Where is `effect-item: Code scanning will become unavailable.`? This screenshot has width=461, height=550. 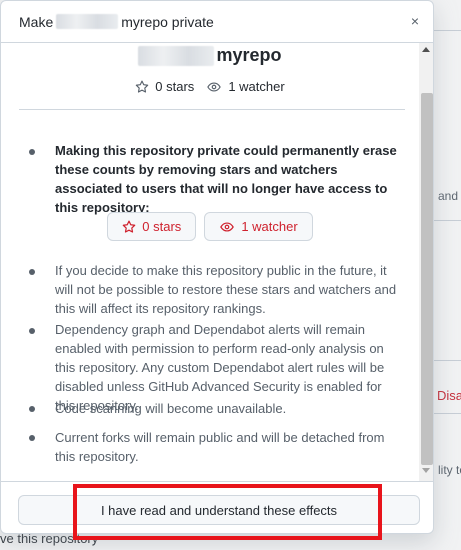
effect-item: Code scanning will become unavailable. is located at coordinates (171, 408).